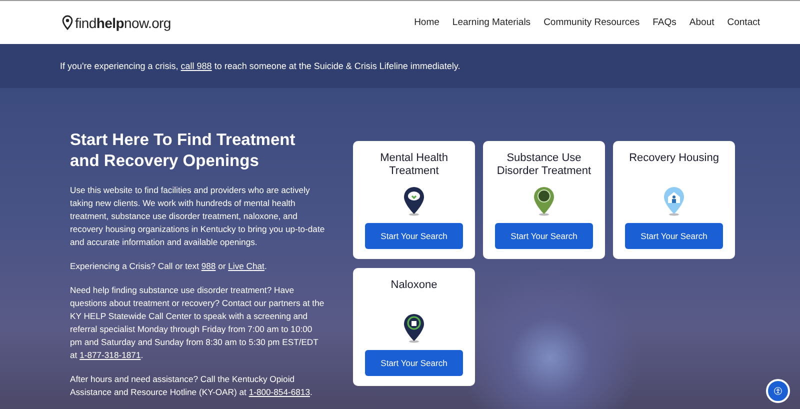 This screenshot has width=800, height=409. What do you see at coordinates (279, 392) in the screenshot?
I see `text-link: 1-800-854-6813` at bounding box center [279, 392].